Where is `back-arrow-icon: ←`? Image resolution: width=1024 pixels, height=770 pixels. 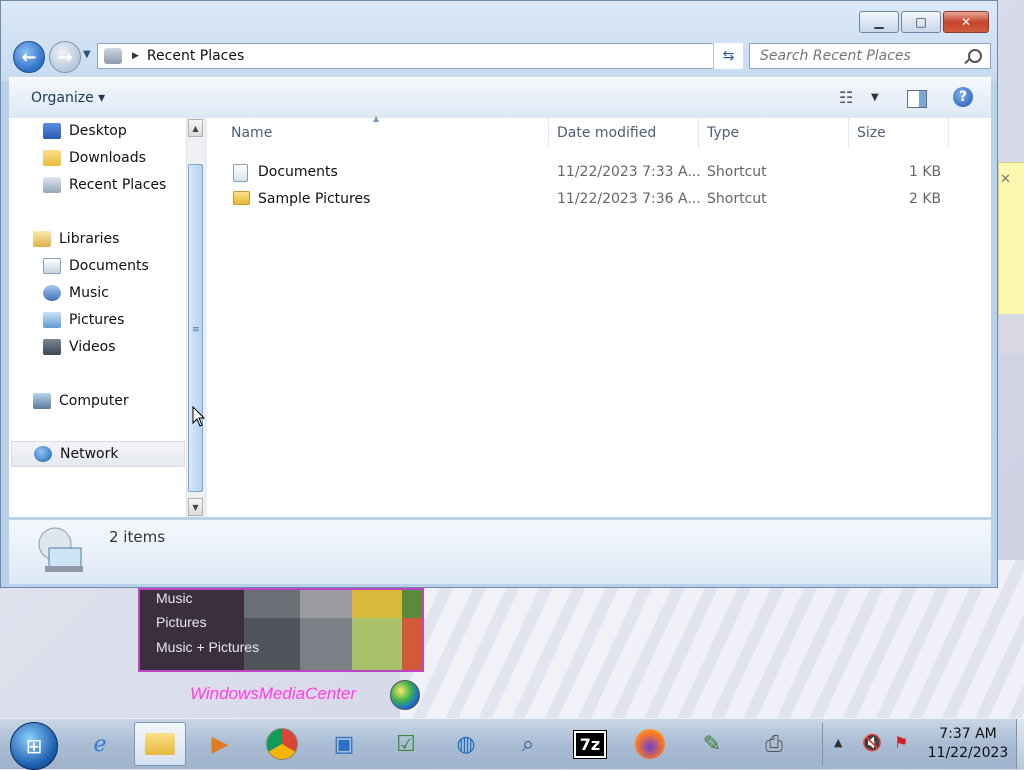 back-arrow-icon: ← is located at coordinates (29, 57).